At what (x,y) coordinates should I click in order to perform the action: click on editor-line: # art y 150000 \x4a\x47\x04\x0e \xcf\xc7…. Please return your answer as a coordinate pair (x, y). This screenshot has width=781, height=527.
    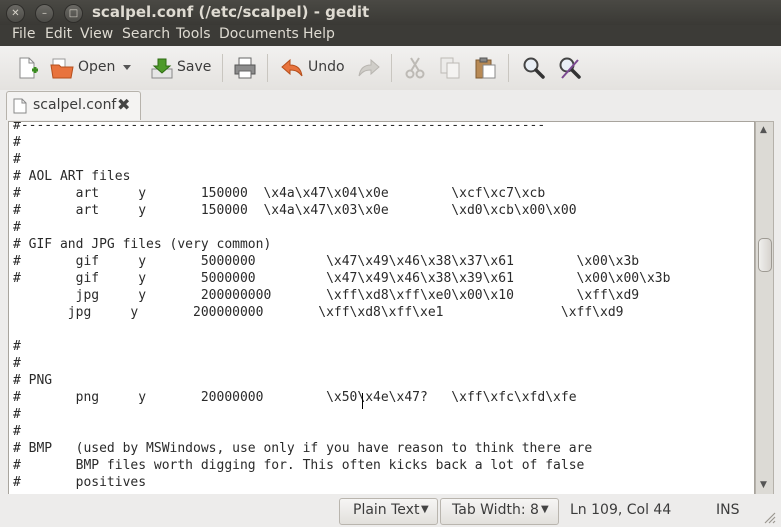
    Looking at the image, I should click on (341, 193).